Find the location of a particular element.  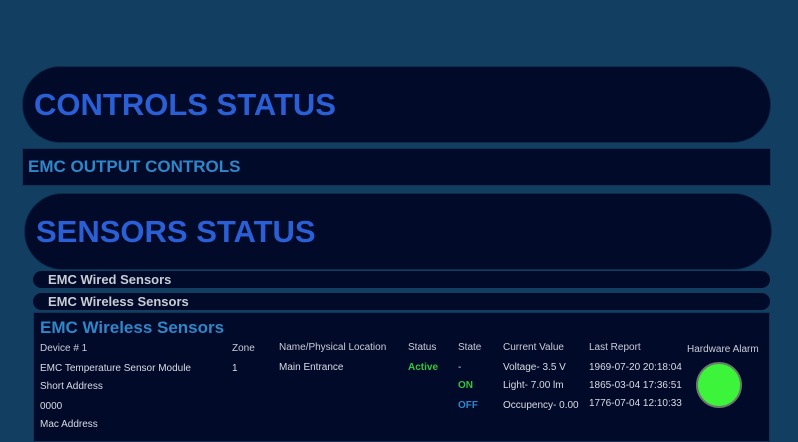

state-on: ON is located at coordinates (465, 385).